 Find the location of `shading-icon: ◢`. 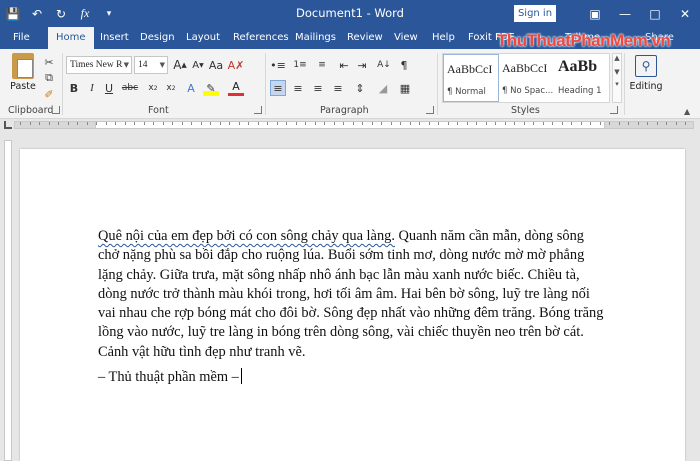

shading-icon: ◢ is located at coordinates (383, 88).